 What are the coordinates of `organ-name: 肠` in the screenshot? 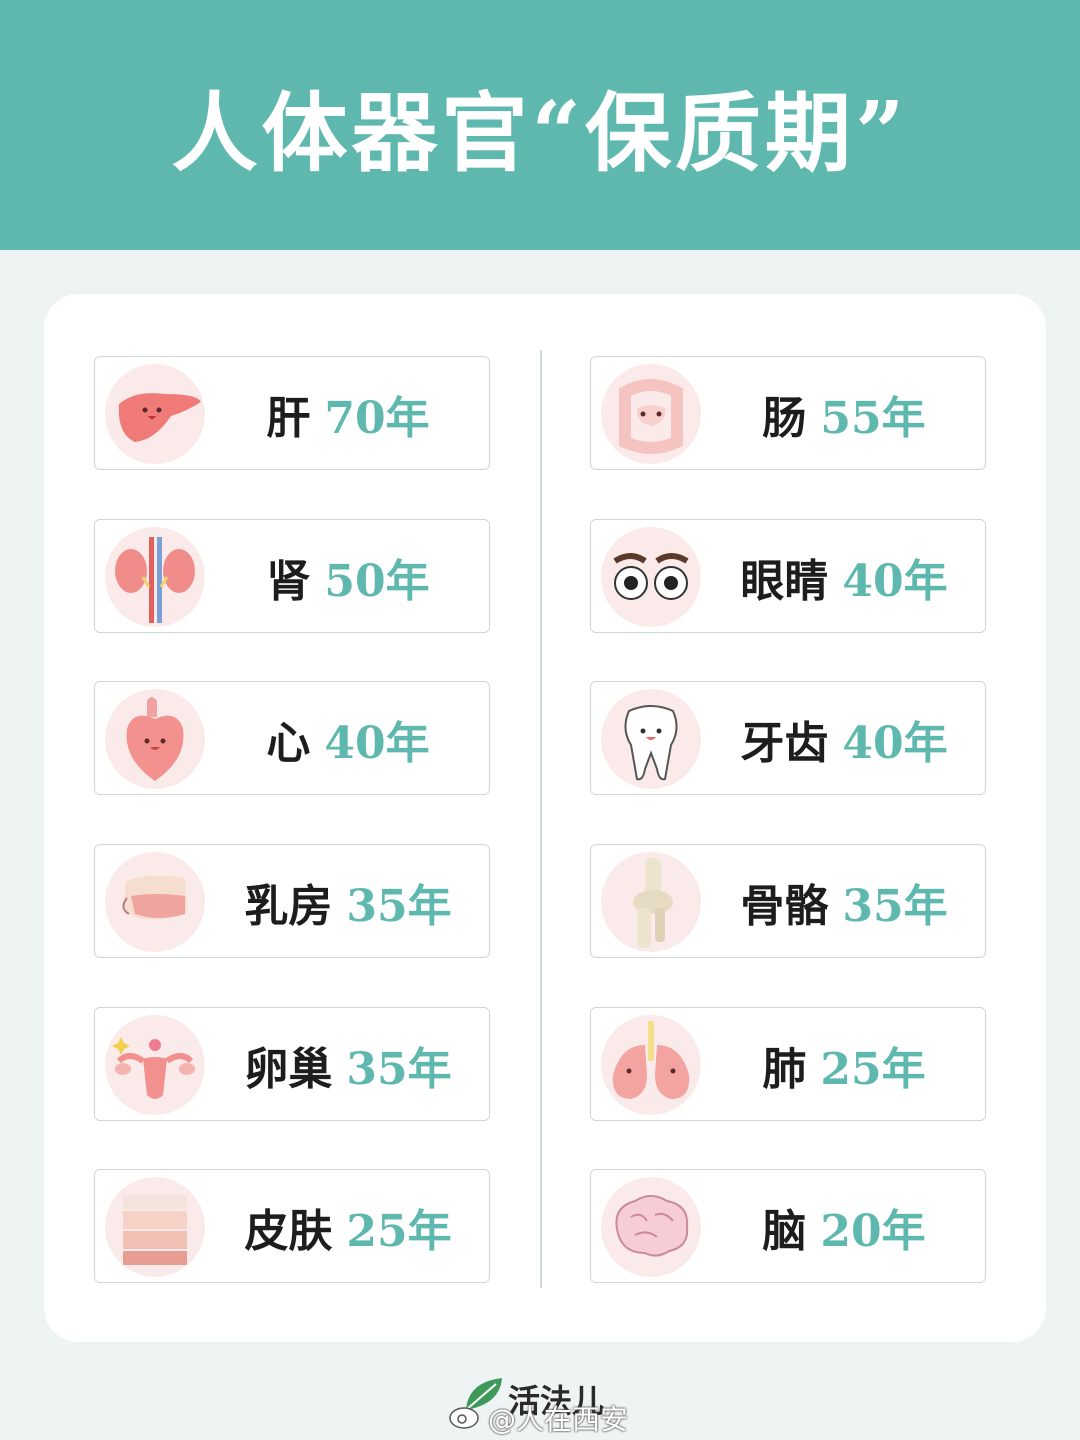 It's located at (784, 418).